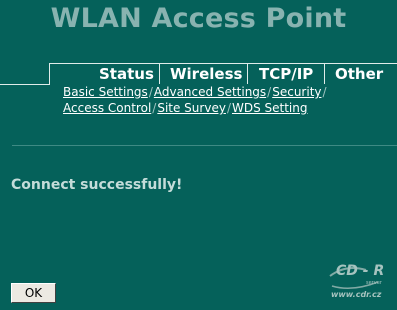  Describe the element at coordinates (270, 108) in the screenshot. I see `subnav-wds-setting-link: WDS Setting` at that location.